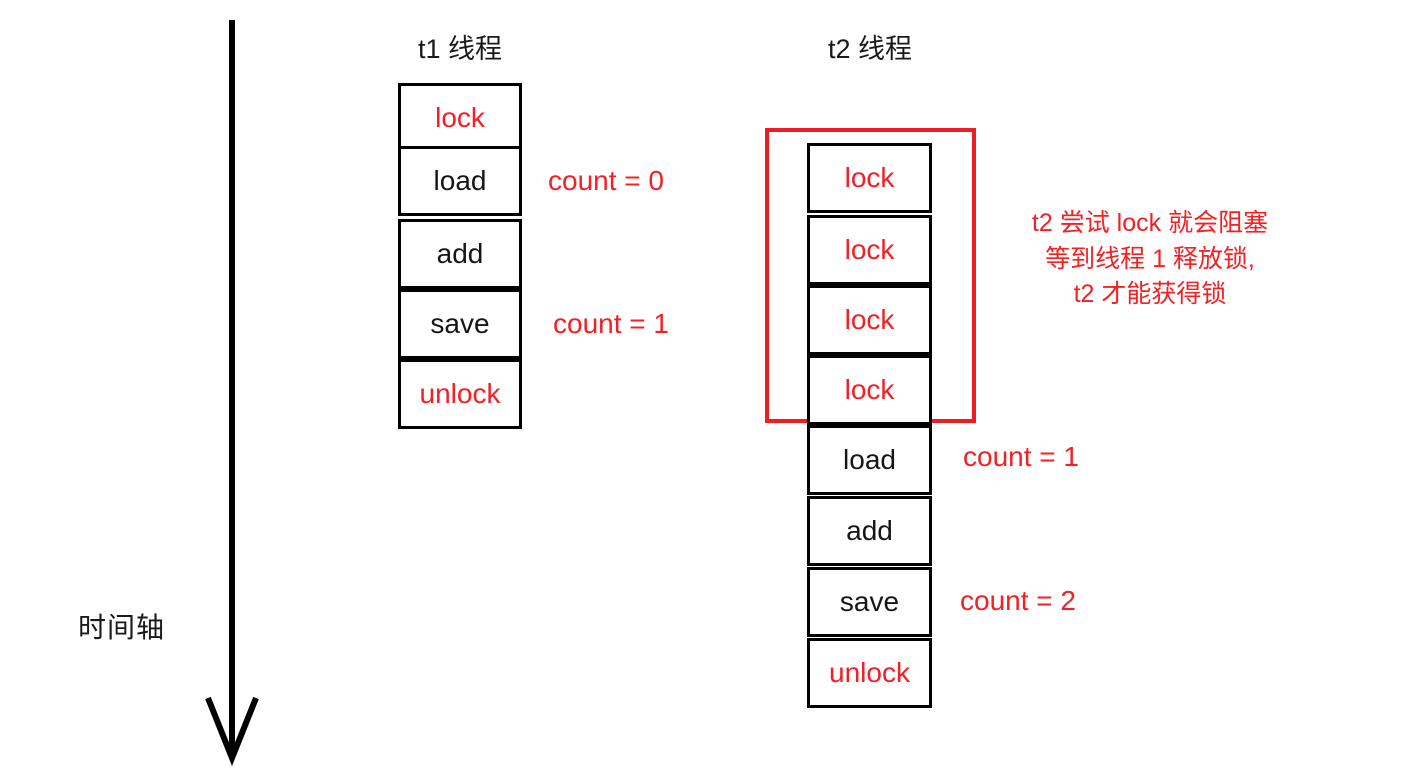 Image resolution: width=1419 pixels, height=780 pixels. I want to click on op-box-t1-unlock: unlock, so click(460, 394).